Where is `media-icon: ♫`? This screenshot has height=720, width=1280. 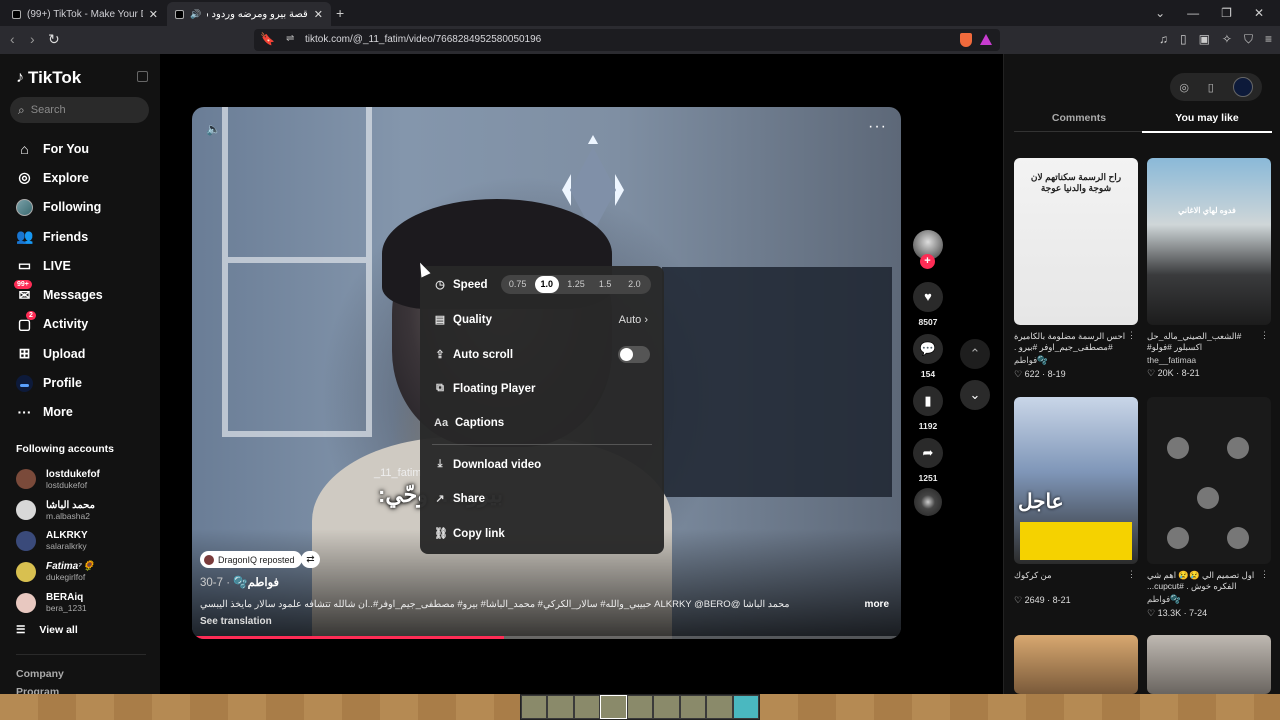 media-icon: ♫ is located at coordinates (1163, 39).